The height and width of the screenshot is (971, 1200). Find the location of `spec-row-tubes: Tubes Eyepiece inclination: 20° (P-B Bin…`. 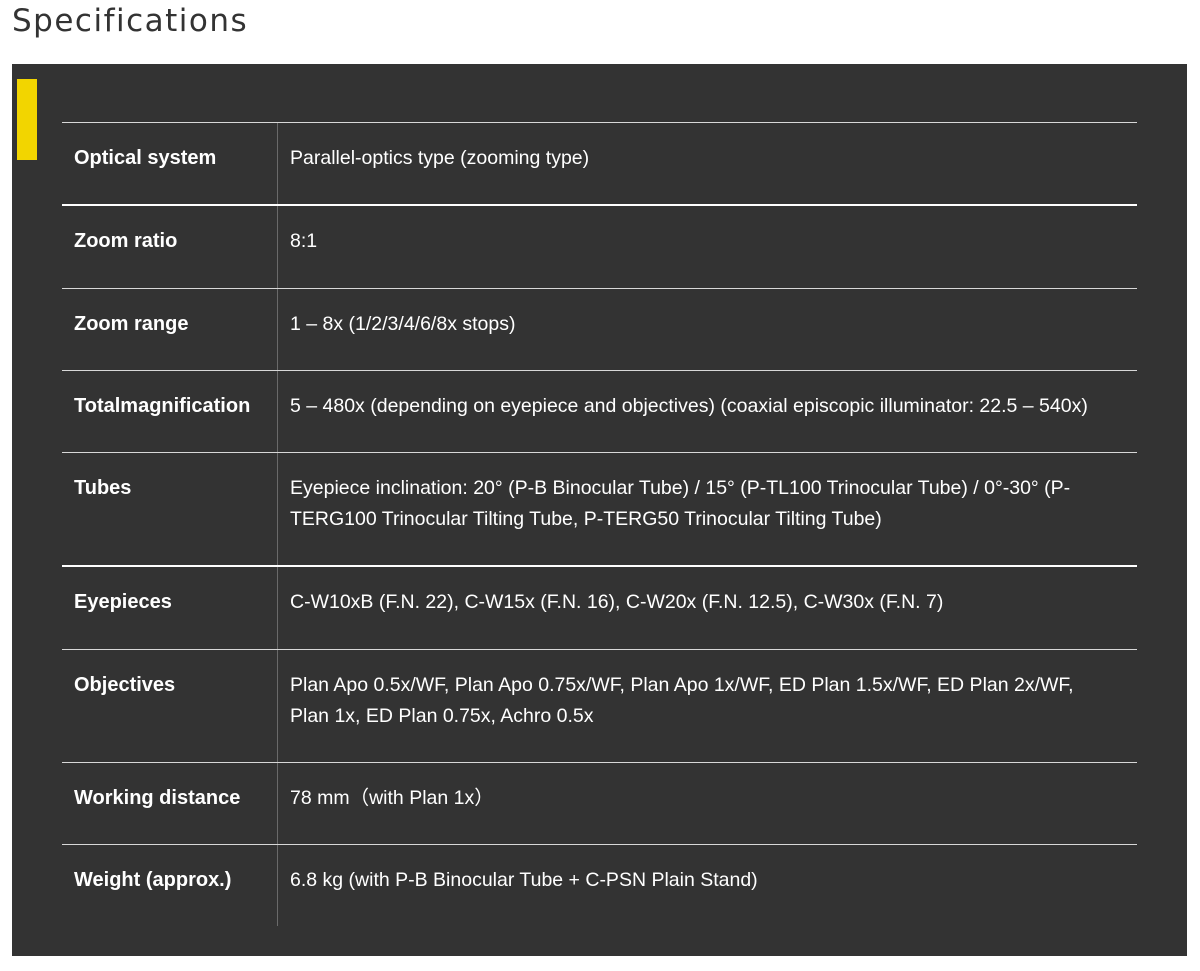

spec-row-tubes: Tubes Eyepiece inclination: 20° (P-B Bin… is located at coordinates (599, 510).